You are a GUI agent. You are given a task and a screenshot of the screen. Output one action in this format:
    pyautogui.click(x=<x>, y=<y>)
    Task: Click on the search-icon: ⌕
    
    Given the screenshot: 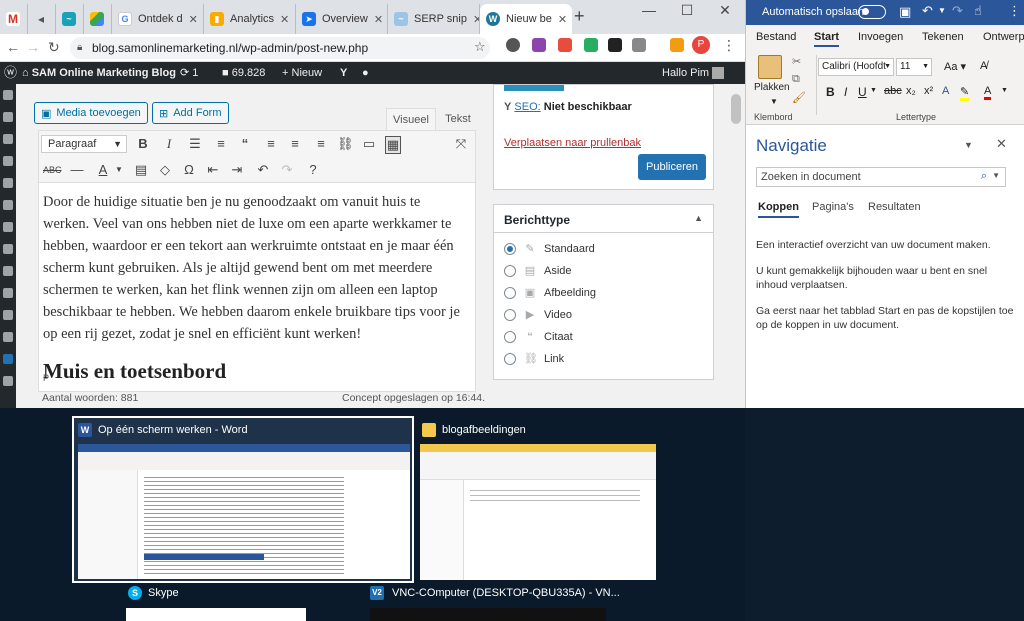 What is the action you would take?
    pyautogui.click(x=984, y=176)
    